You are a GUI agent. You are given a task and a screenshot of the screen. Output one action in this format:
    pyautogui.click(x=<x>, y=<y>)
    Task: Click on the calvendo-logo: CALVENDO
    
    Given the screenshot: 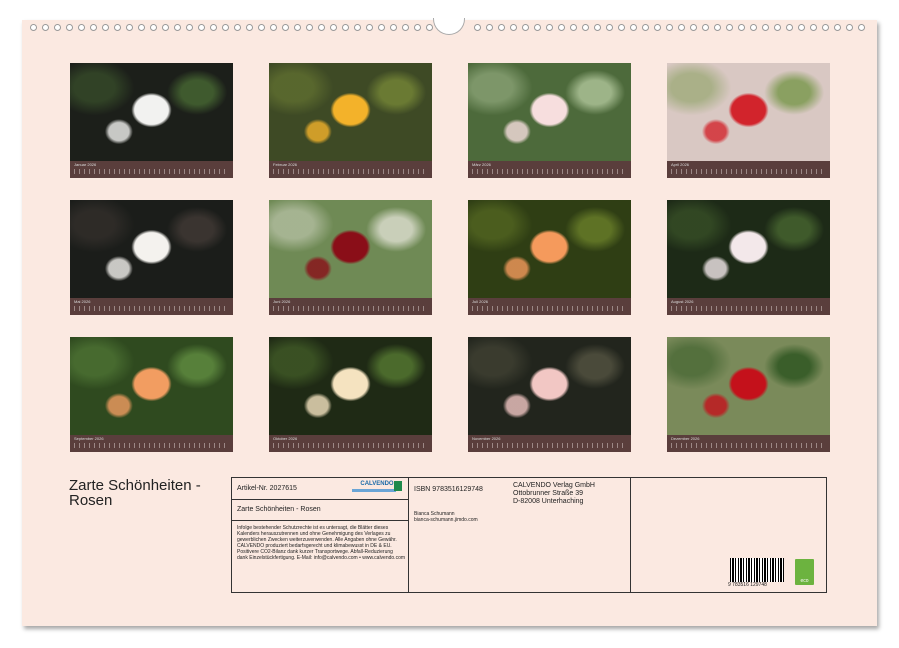 What is the action you would take?
    pyautogui.click(x=377, y=487)
    